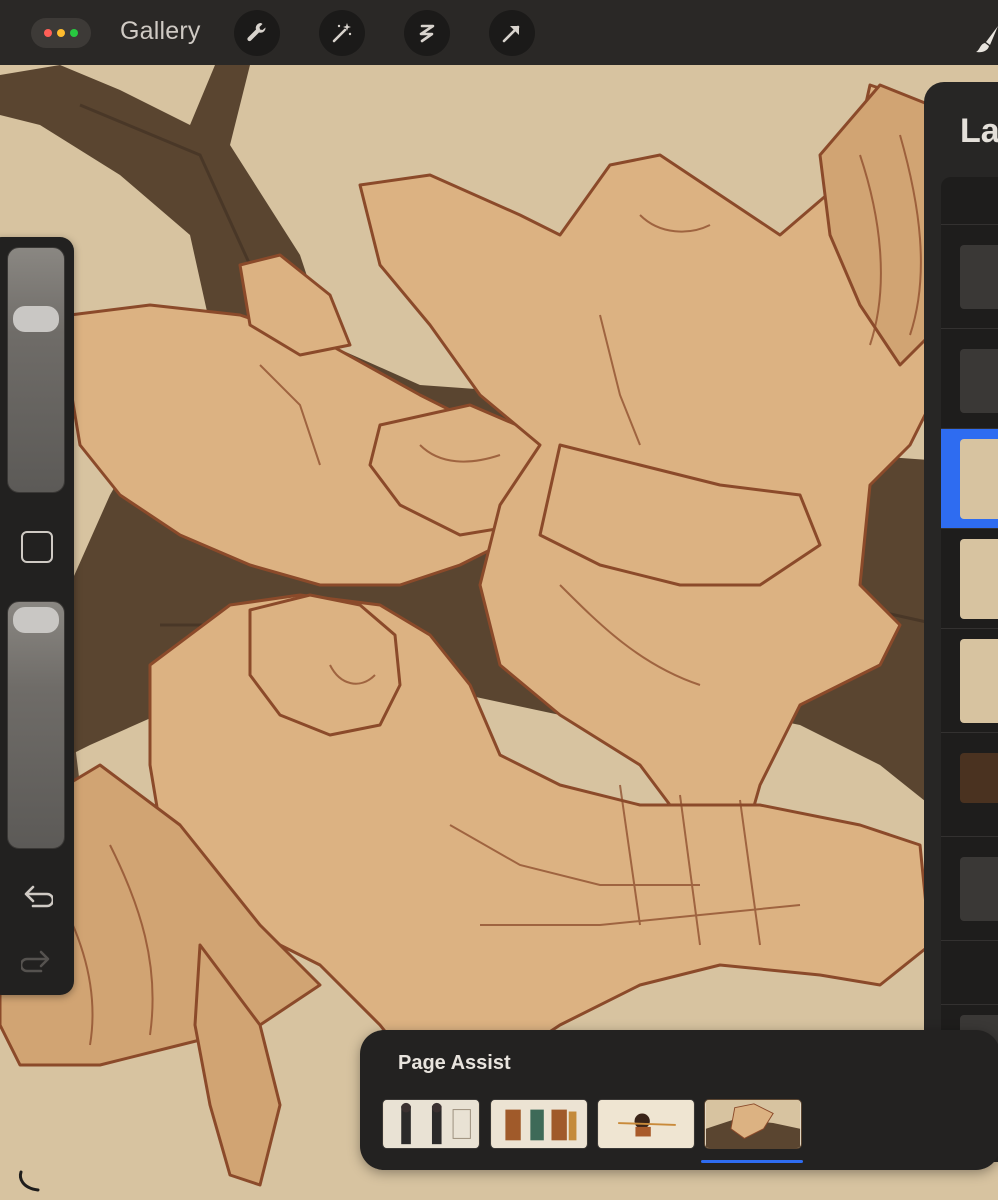 This screenshot has height=1200, width=998. What do you see at coordinates (969, 479) in the screenshot?
I see `layer-row-selected` at bounding box center [969, 479].